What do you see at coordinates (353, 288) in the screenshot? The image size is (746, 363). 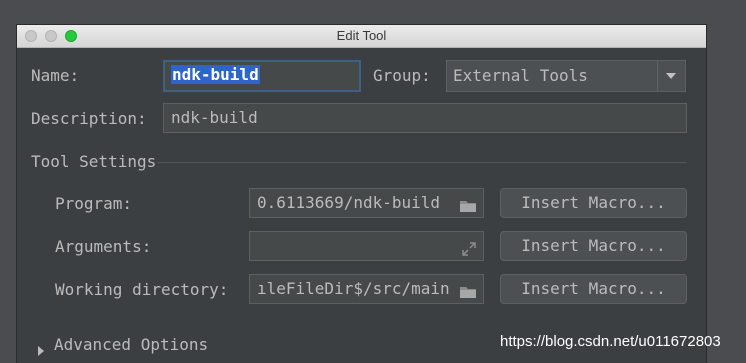 I see `working-directory-input-value: ıleFileDir$/src/main` at bounding box center [353, 288].